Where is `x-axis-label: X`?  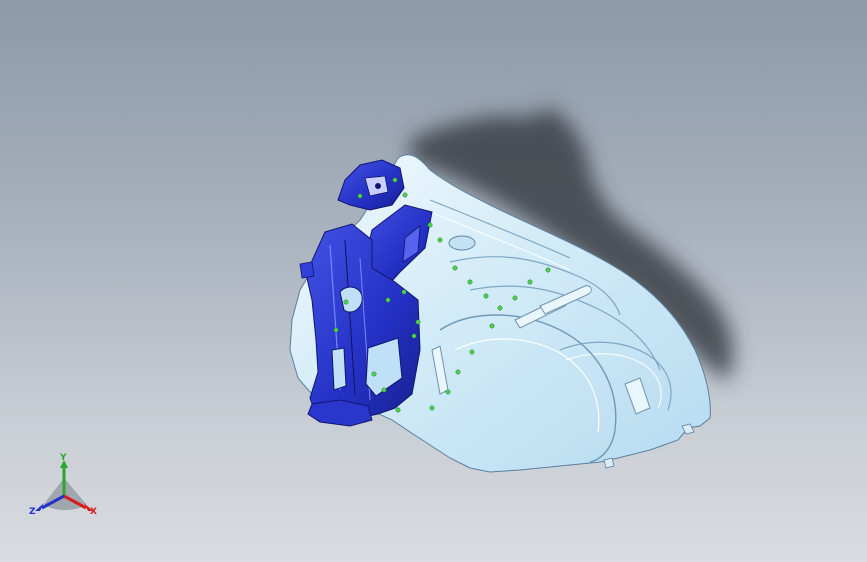
x-axis-label: X is located at coordinates (93, 512).